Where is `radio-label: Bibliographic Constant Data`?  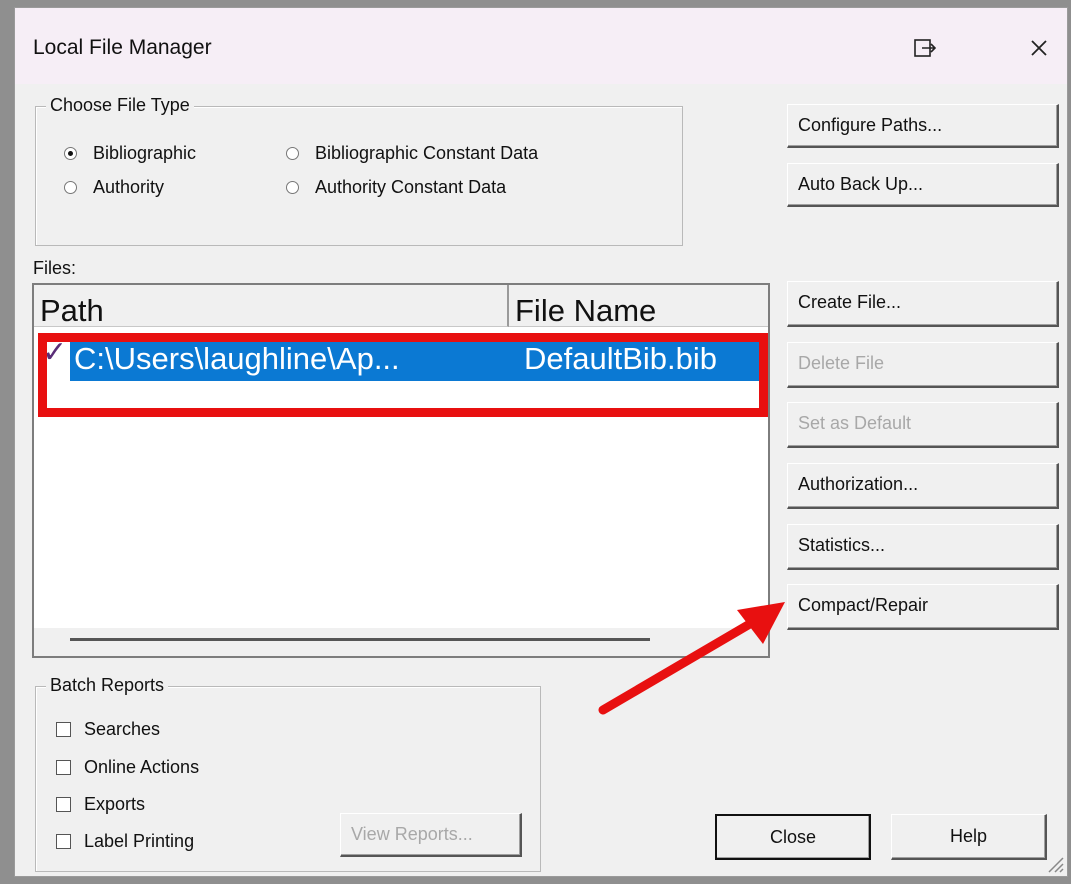
radio-label: Bibliographic Constant Data is located at coordinates (427, 153).